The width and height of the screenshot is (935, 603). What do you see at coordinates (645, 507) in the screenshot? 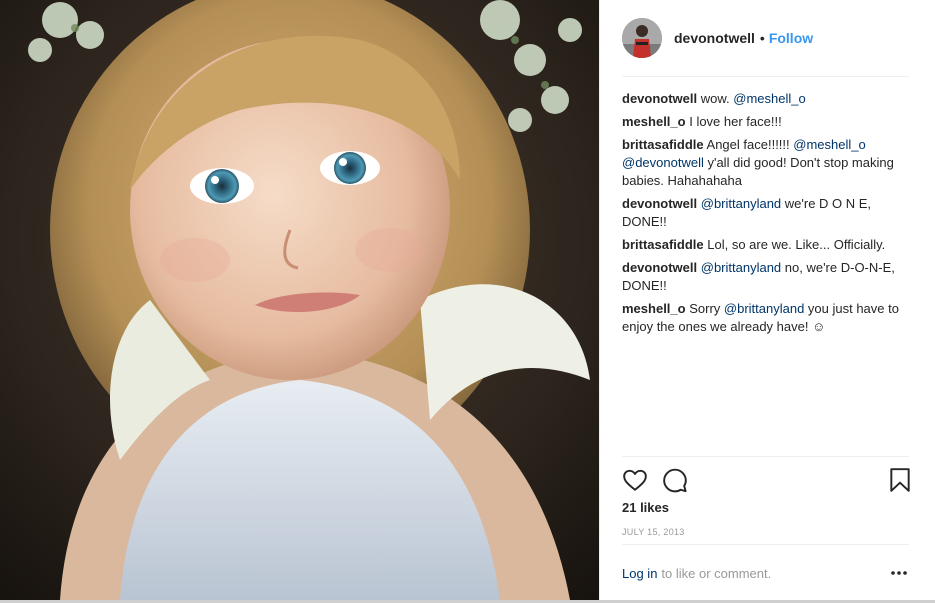
I see `likes-count: 21 likes` at bounding box center [645, 507].